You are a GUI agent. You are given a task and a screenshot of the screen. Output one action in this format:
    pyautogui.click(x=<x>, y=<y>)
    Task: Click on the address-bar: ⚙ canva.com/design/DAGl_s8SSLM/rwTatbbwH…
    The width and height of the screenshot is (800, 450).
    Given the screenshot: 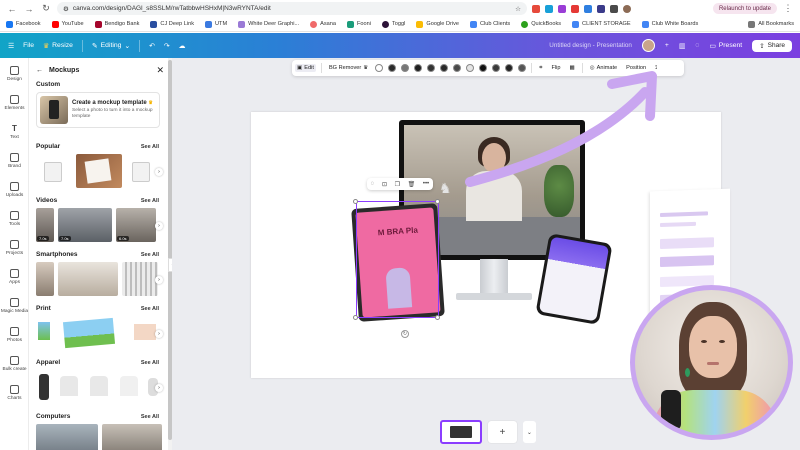 What is the action you would take?
    pyautogui.click(x=292, y=8)
    